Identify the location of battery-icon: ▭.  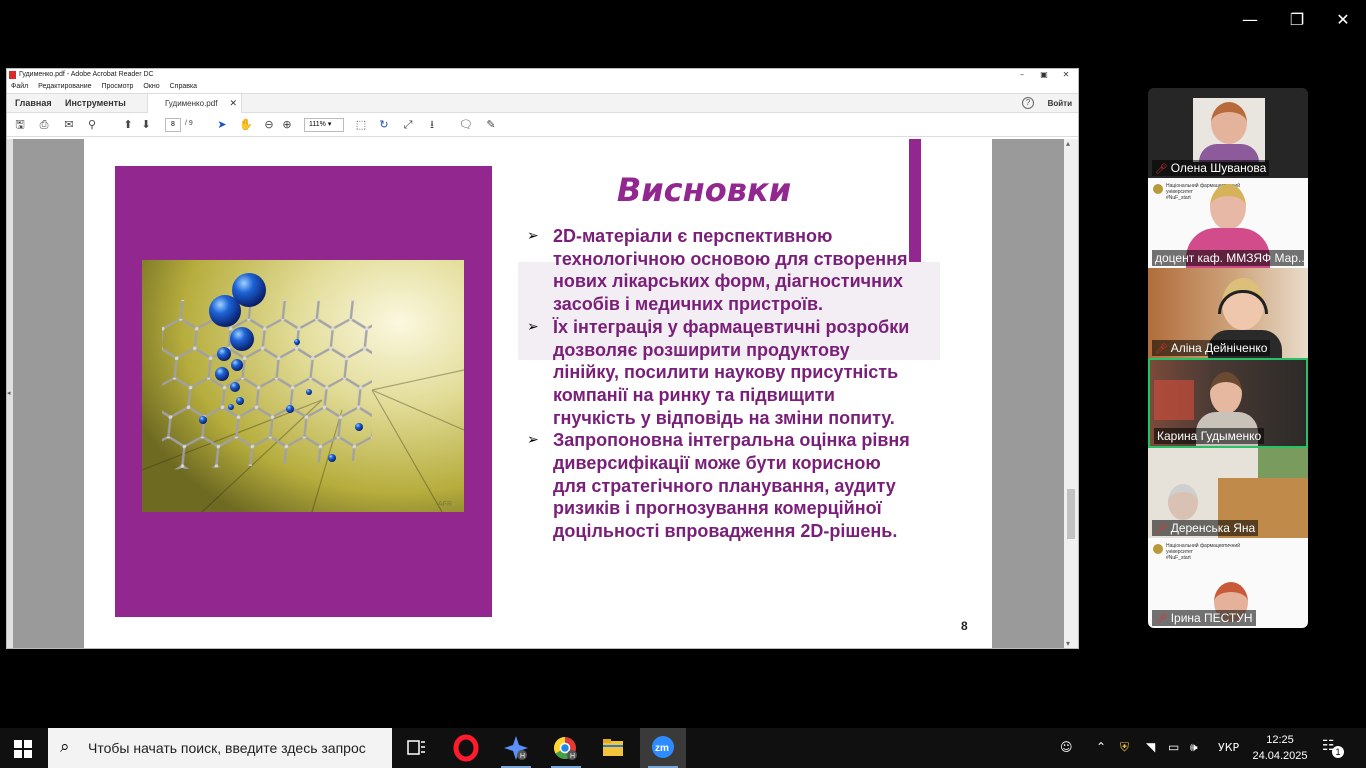
(1173, 747).